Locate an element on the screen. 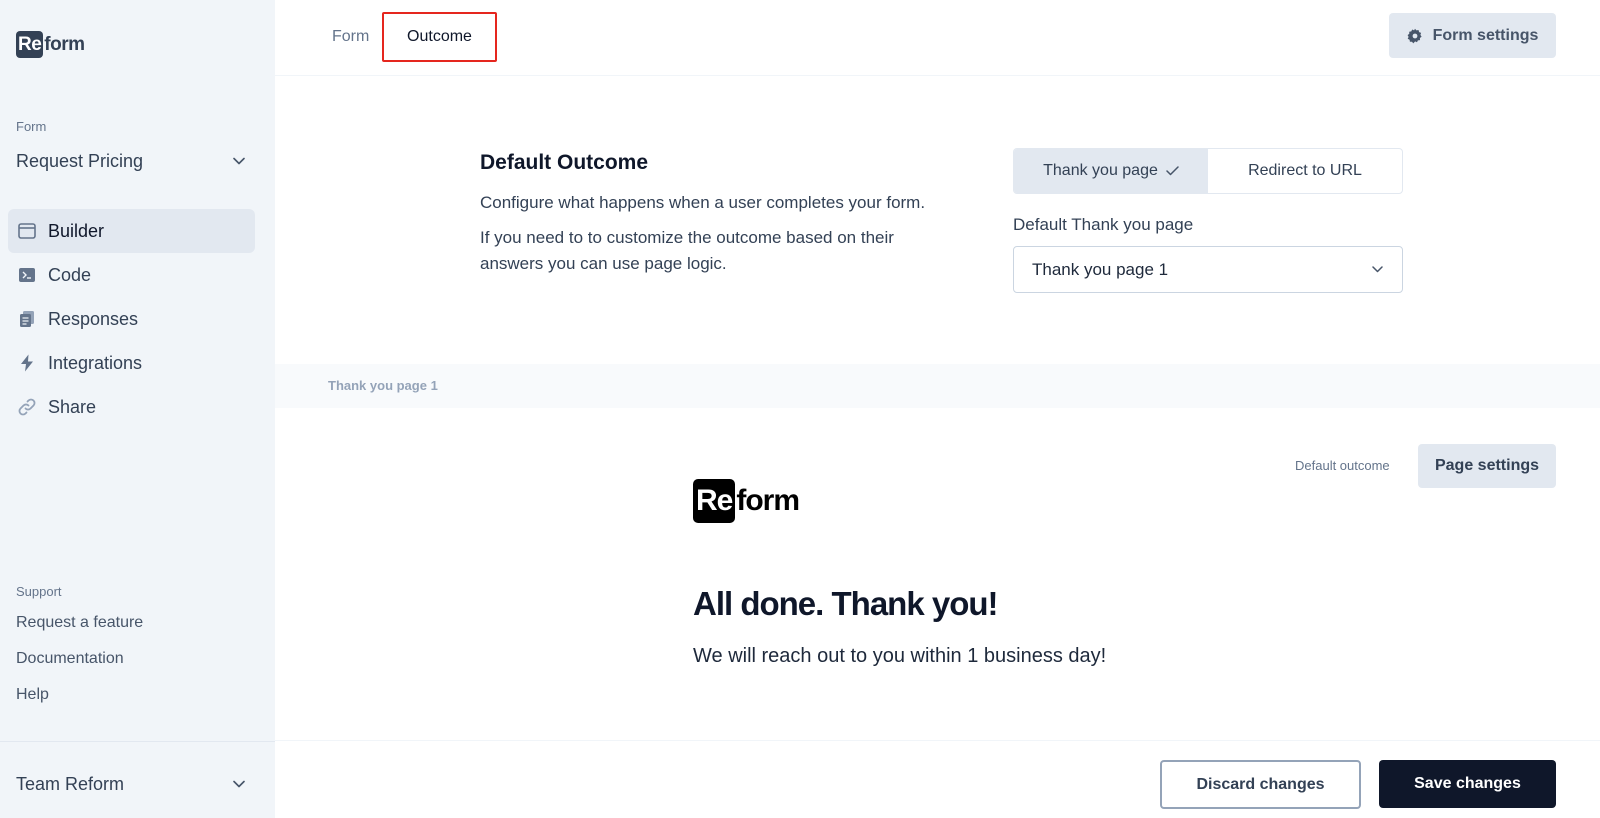  tab-form: Form is located at coordinates (350, 37).